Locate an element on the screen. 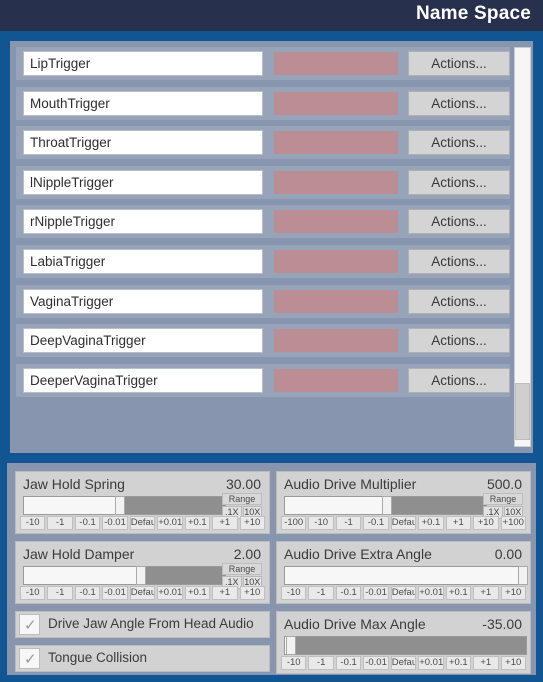 The width and height of the screenshot is (543, 682). range-label: Range is located at coordinates (242, 499).